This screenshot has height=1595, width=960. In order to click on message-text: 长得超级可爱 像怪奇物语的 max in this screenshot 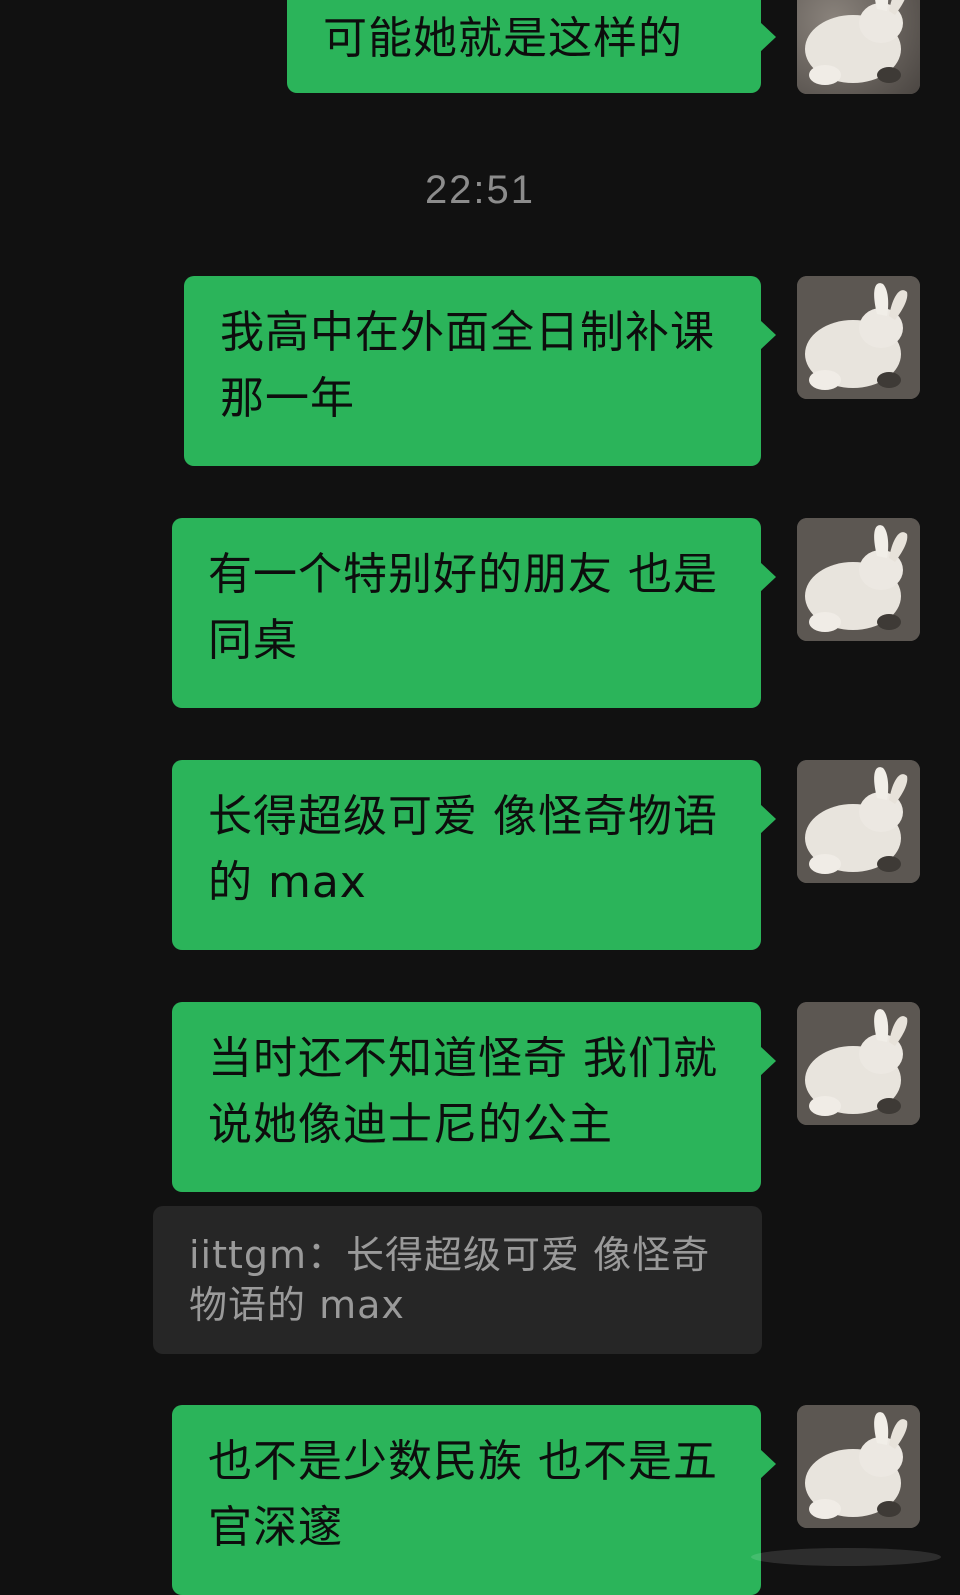, I will do `click(463, 849)`.